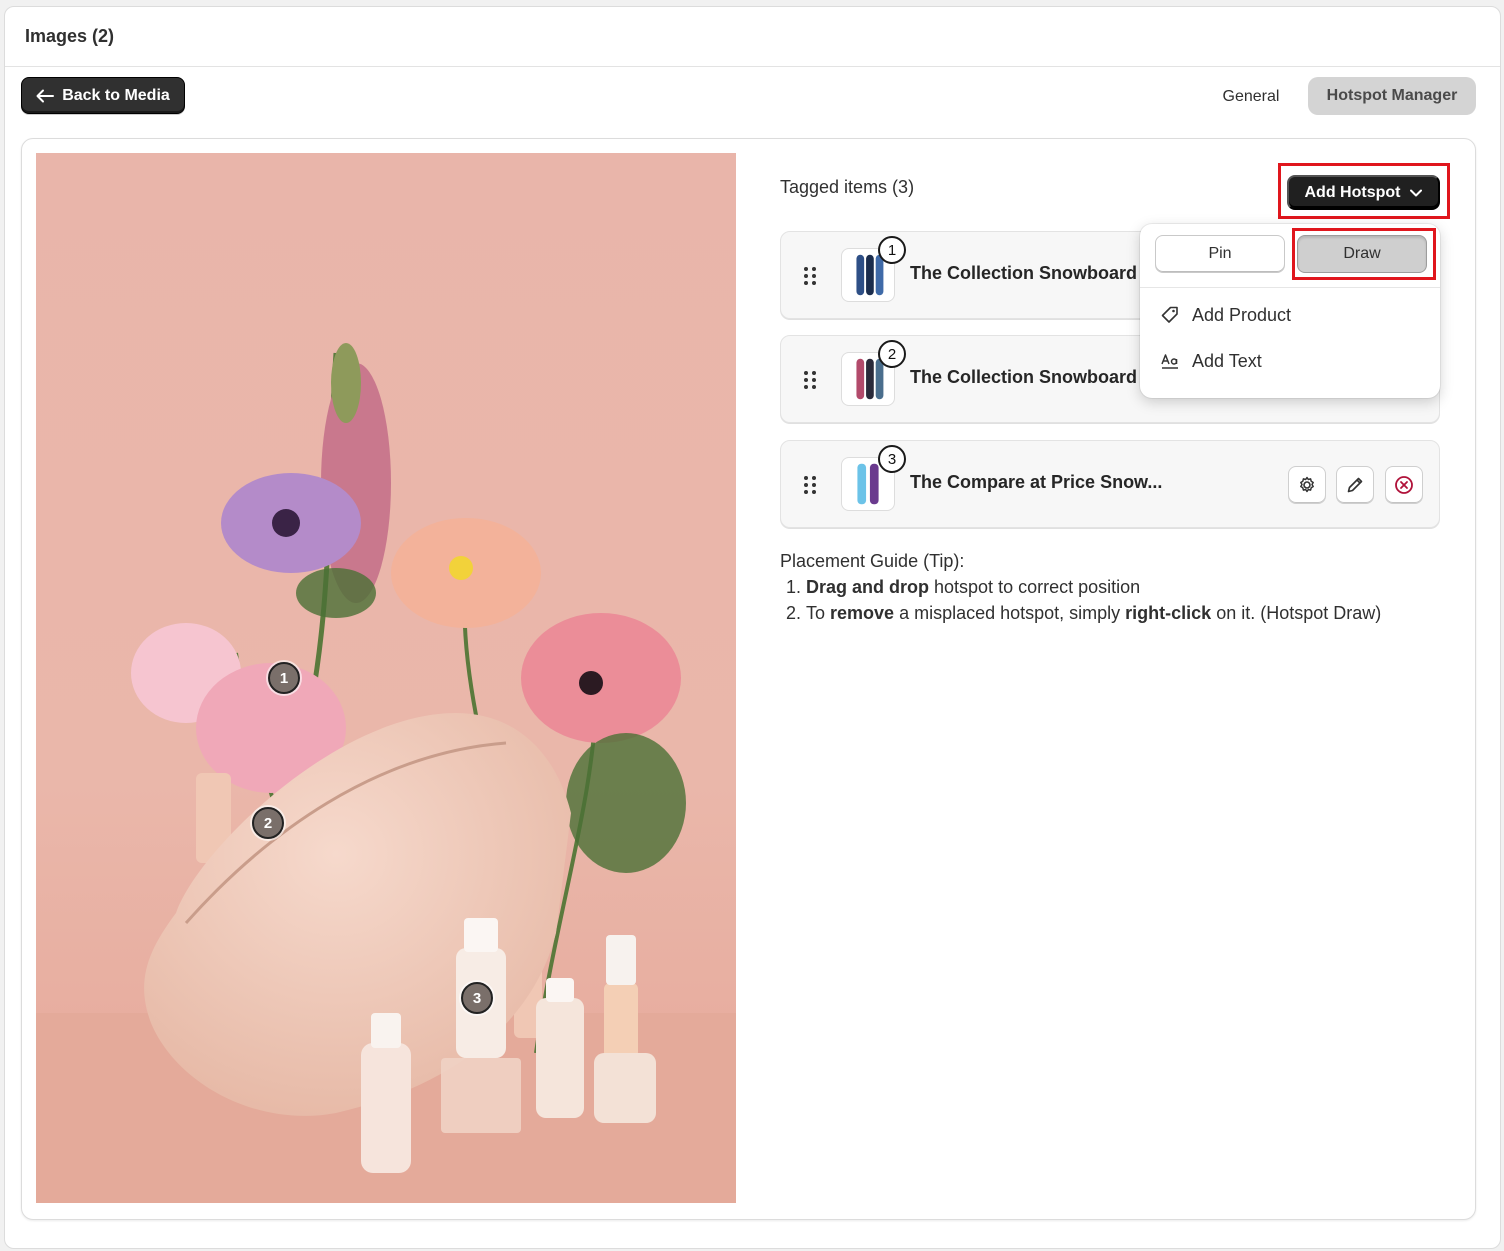  I want to click on draw-mode-button: Draw, so click(1362, 254).